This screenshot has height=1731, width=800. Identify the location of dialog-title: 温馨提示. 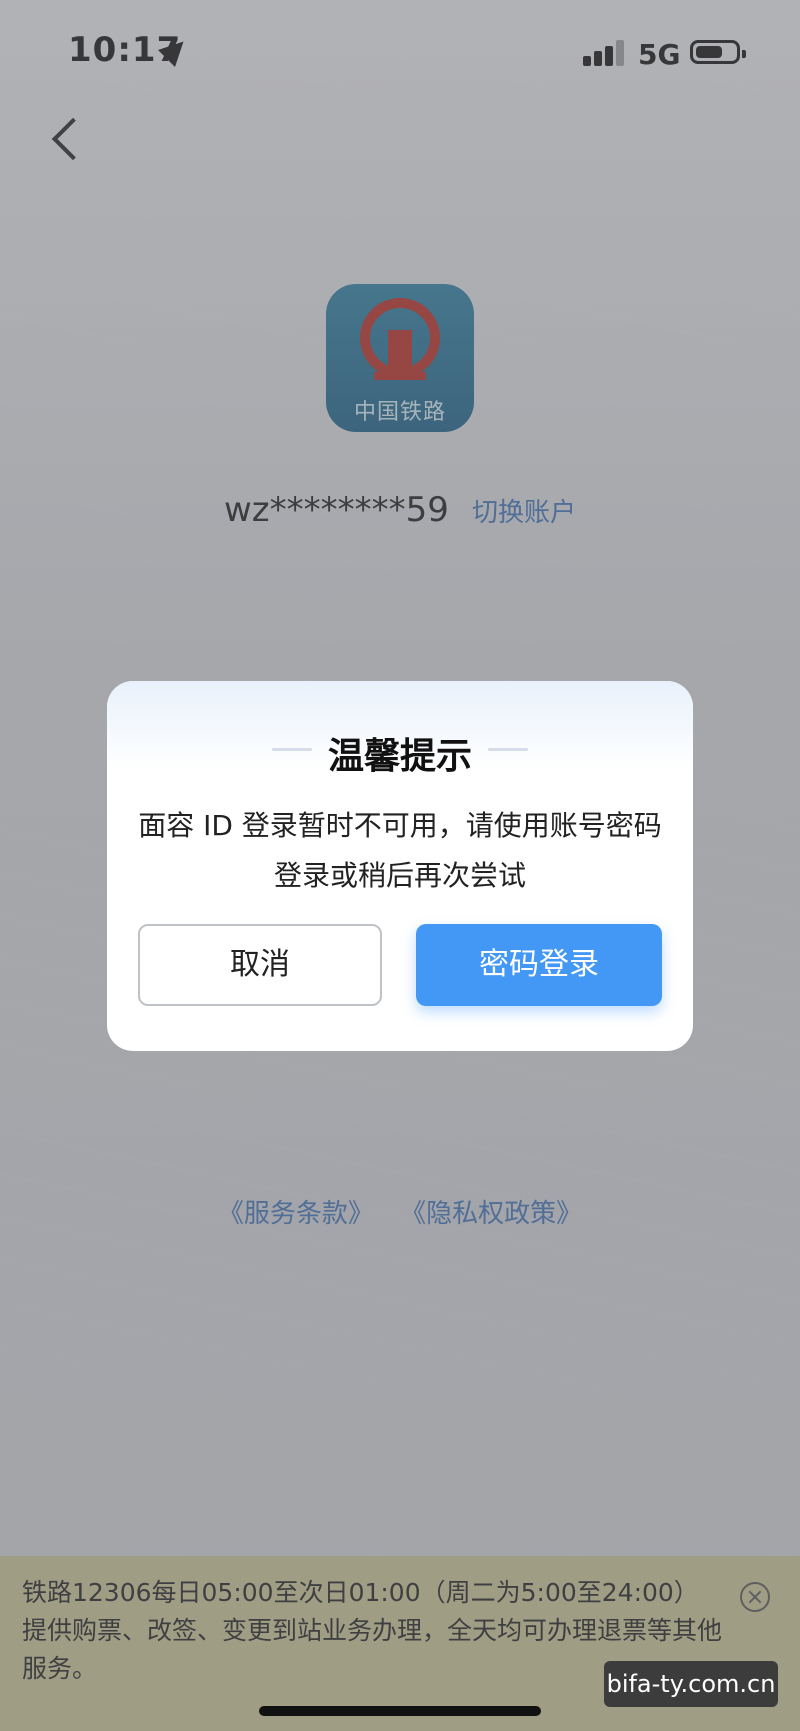
(399, 756).